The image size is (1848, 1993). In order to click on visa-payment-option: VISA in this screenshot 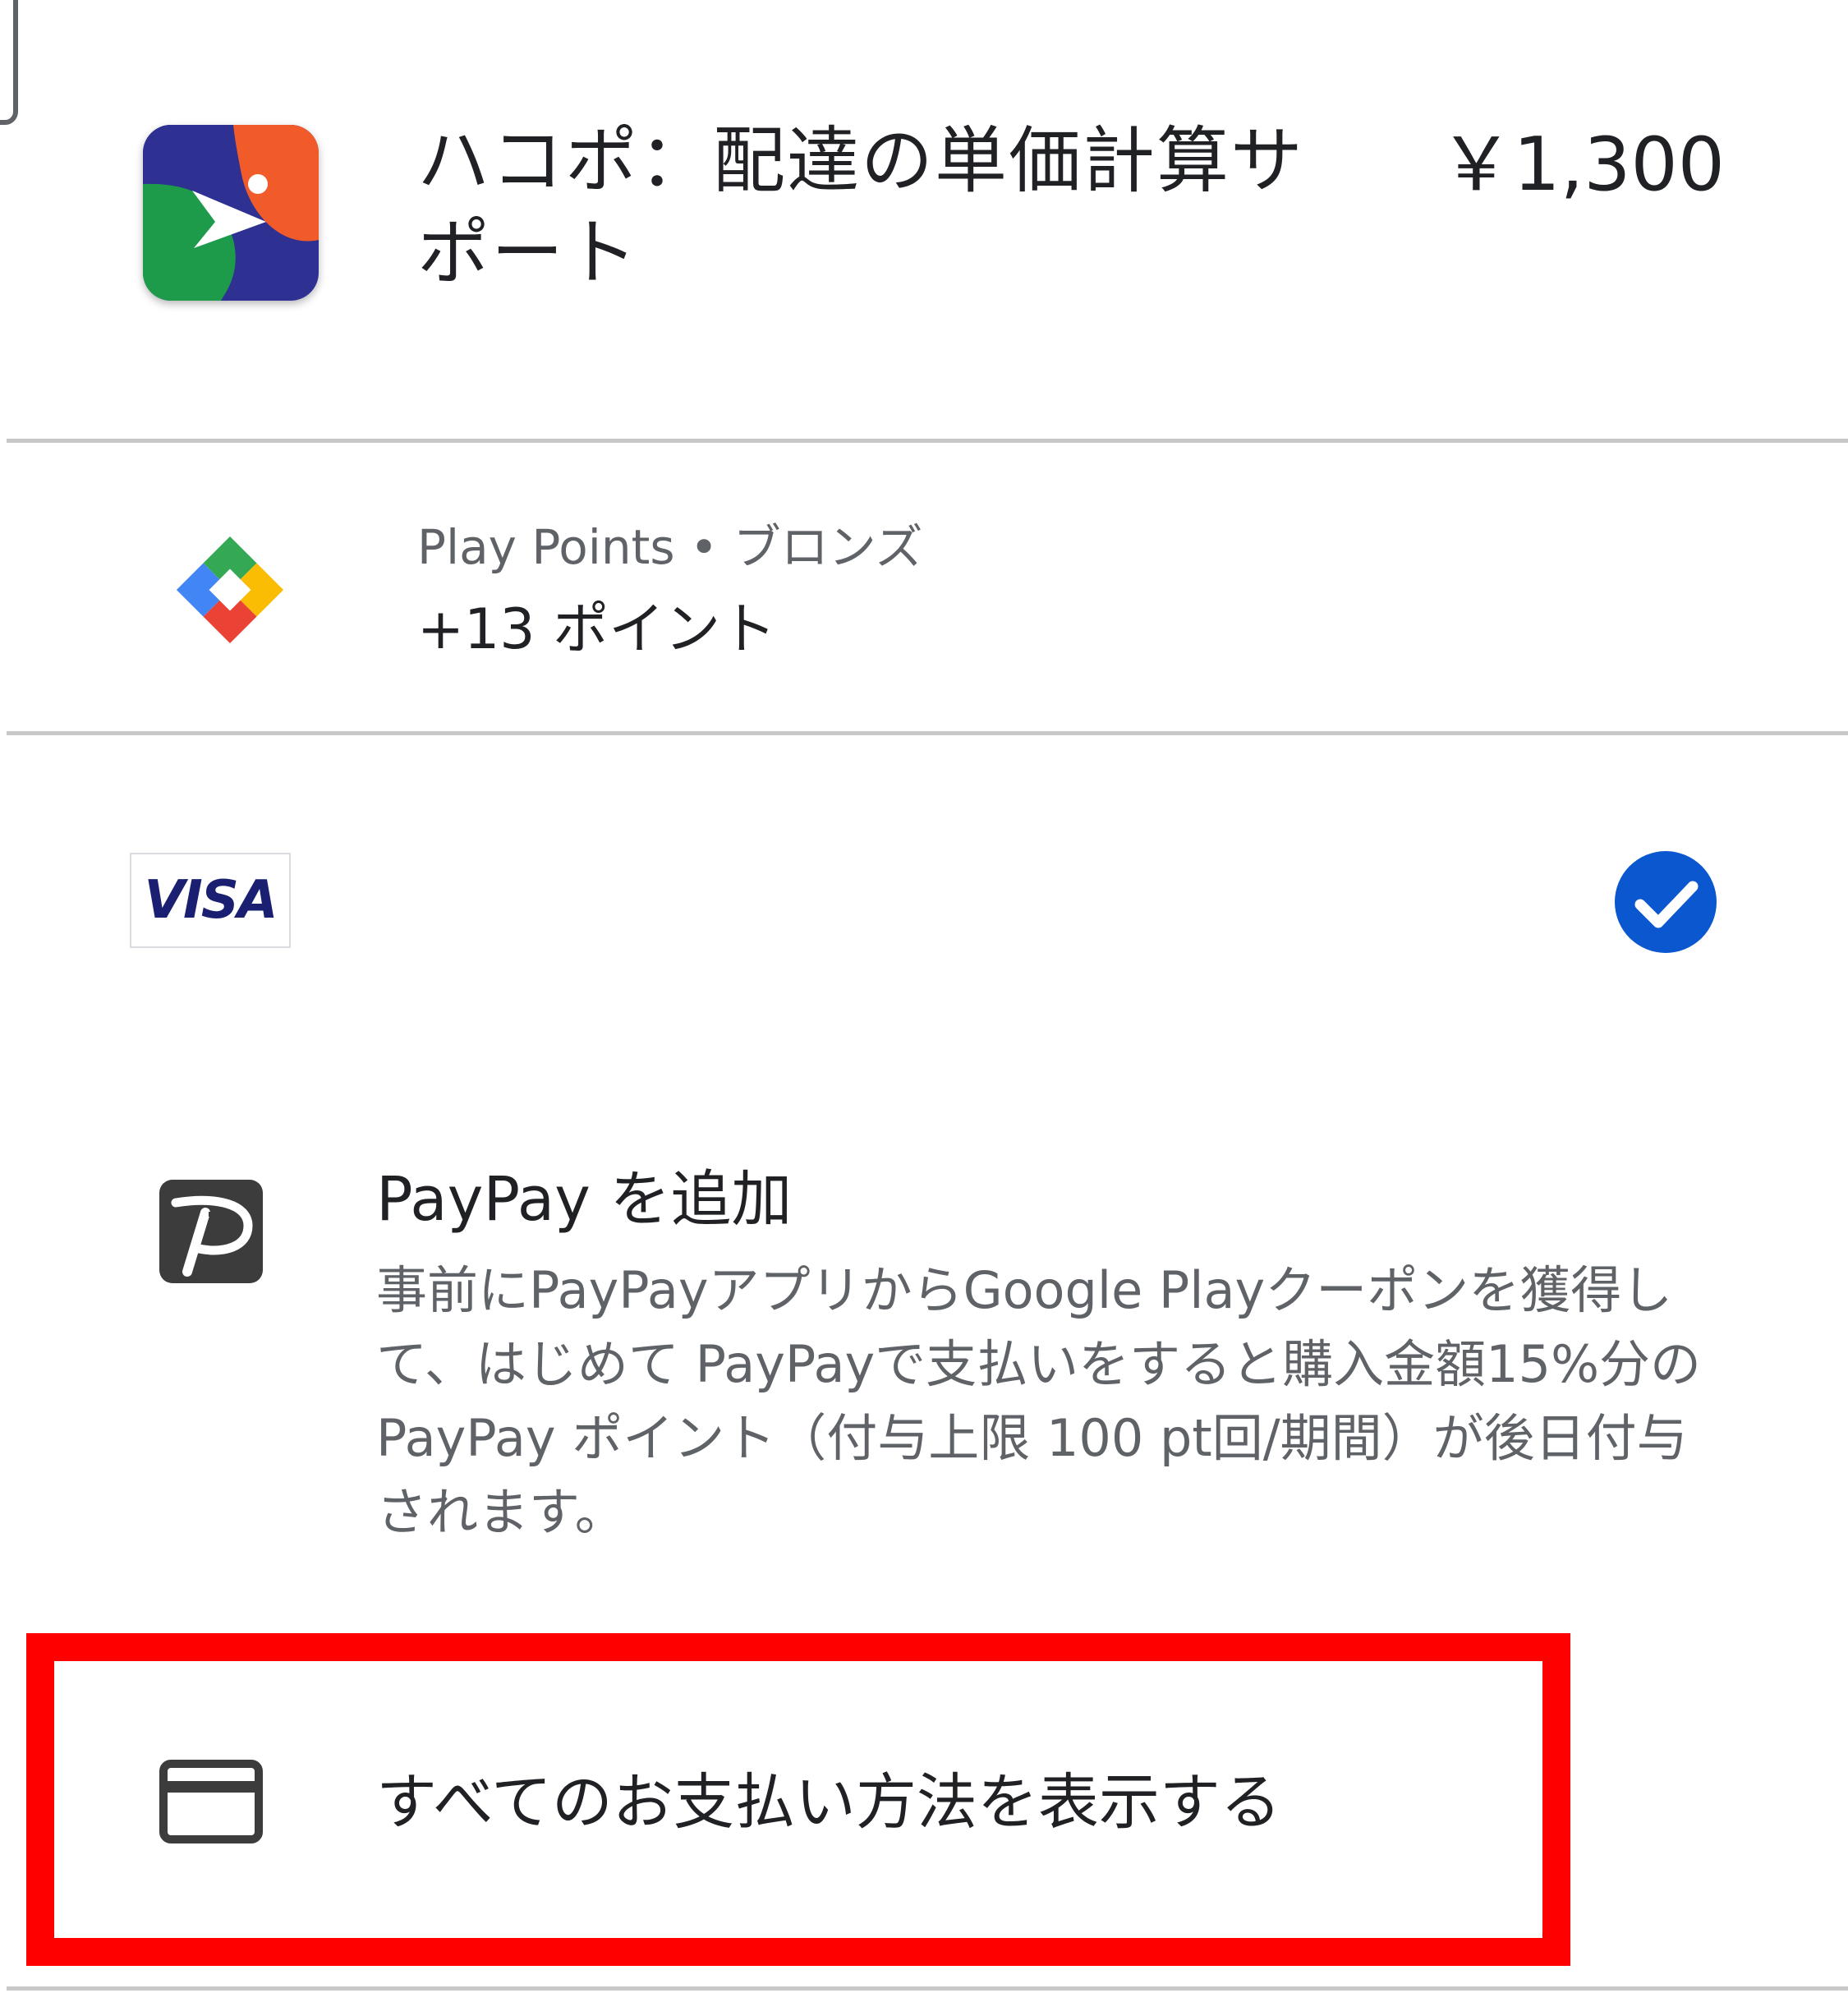, I will do `click(210, 900)`.